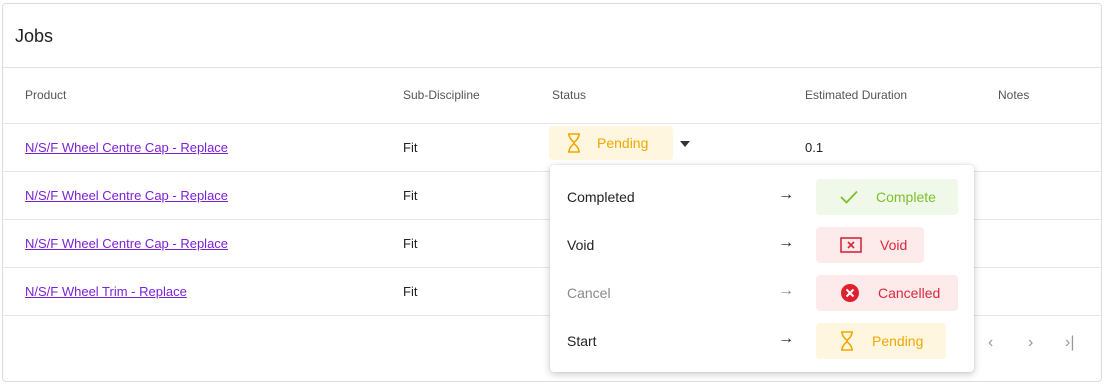 This screenshot has width=1109, height=389. Describe the element at coordinates (849, 197) in the screenshot. I see `check-icon` at that location.